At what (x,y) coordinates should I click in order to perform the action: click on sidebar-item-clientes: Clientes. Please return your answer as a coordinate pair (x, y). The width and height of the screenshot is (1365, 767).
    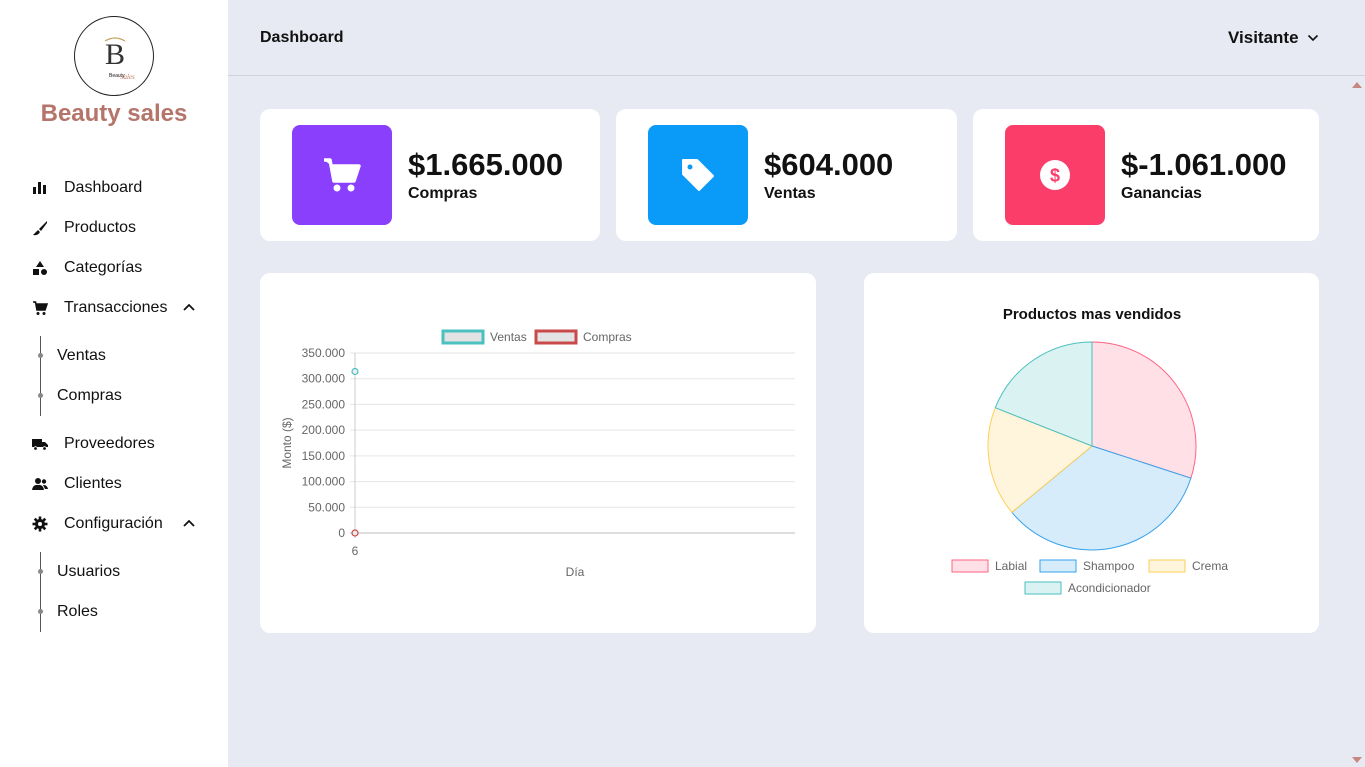
    Looking at the image, I should click on (77, 484).